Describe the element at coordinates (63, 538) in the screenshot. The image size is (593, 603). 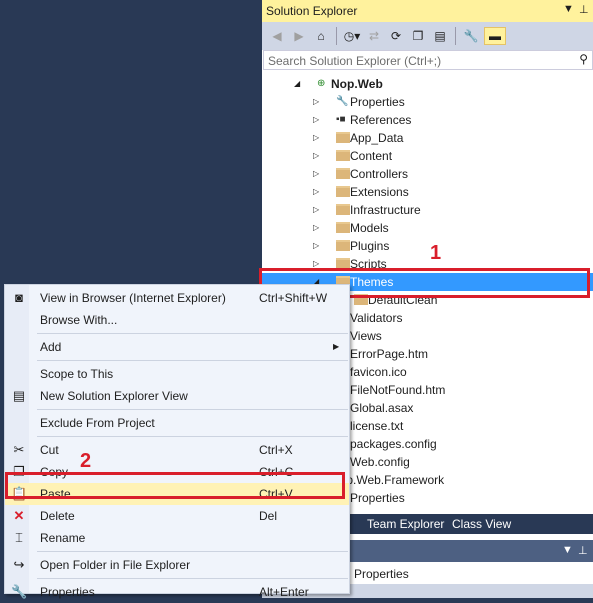
I see `menu-item-label: Rename` at that location.